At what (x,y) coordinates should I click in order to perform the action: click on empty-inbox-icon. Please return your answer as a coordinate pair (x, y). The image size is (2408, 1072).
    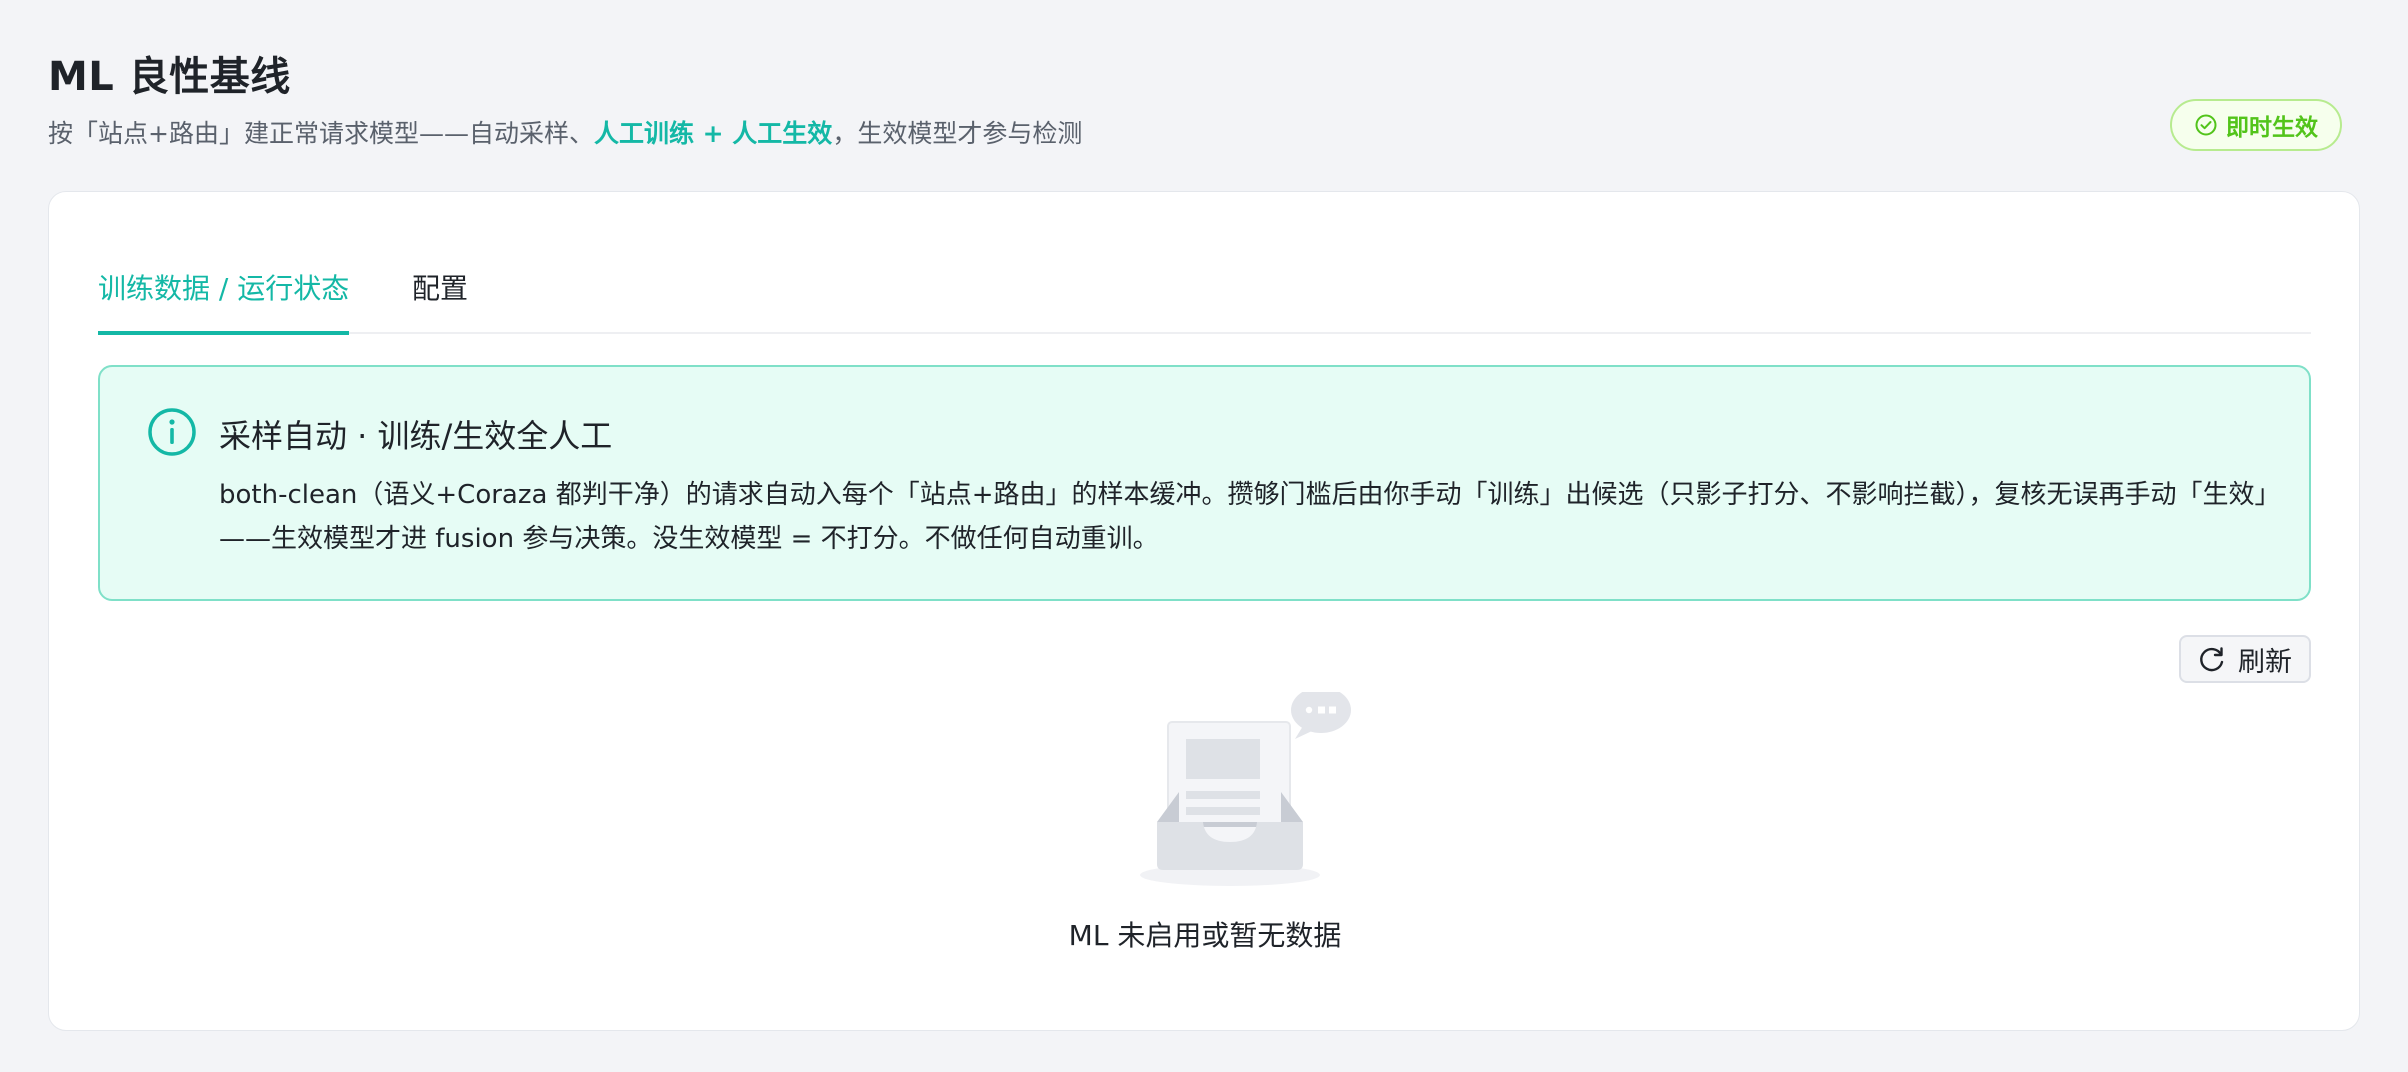
    Looking at the image, I should click on (1245, 789).